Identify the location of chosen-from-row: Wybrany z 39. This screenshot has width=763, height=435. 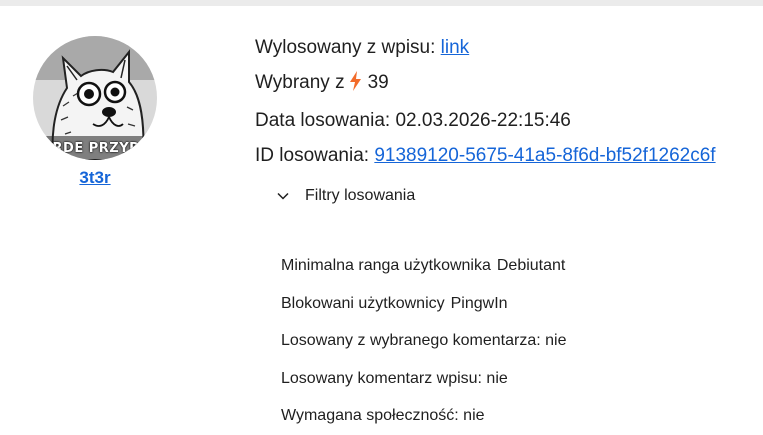
(485, 84).